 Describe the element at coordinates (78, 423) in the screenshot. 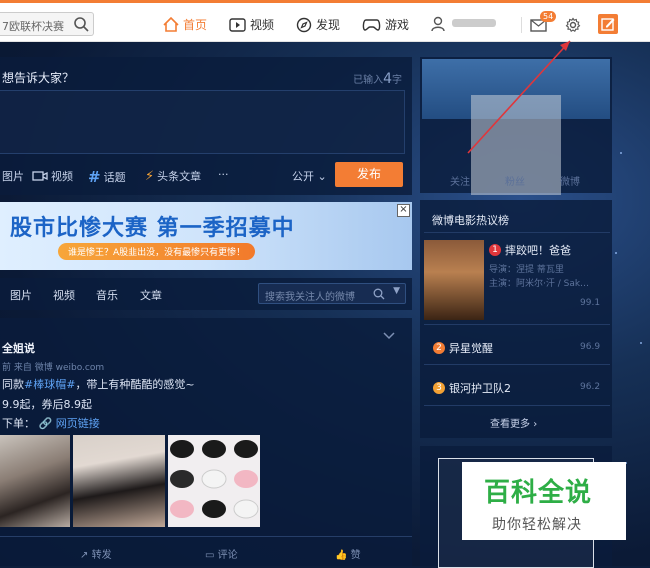

I see `web-link: 网页链接` at that location.